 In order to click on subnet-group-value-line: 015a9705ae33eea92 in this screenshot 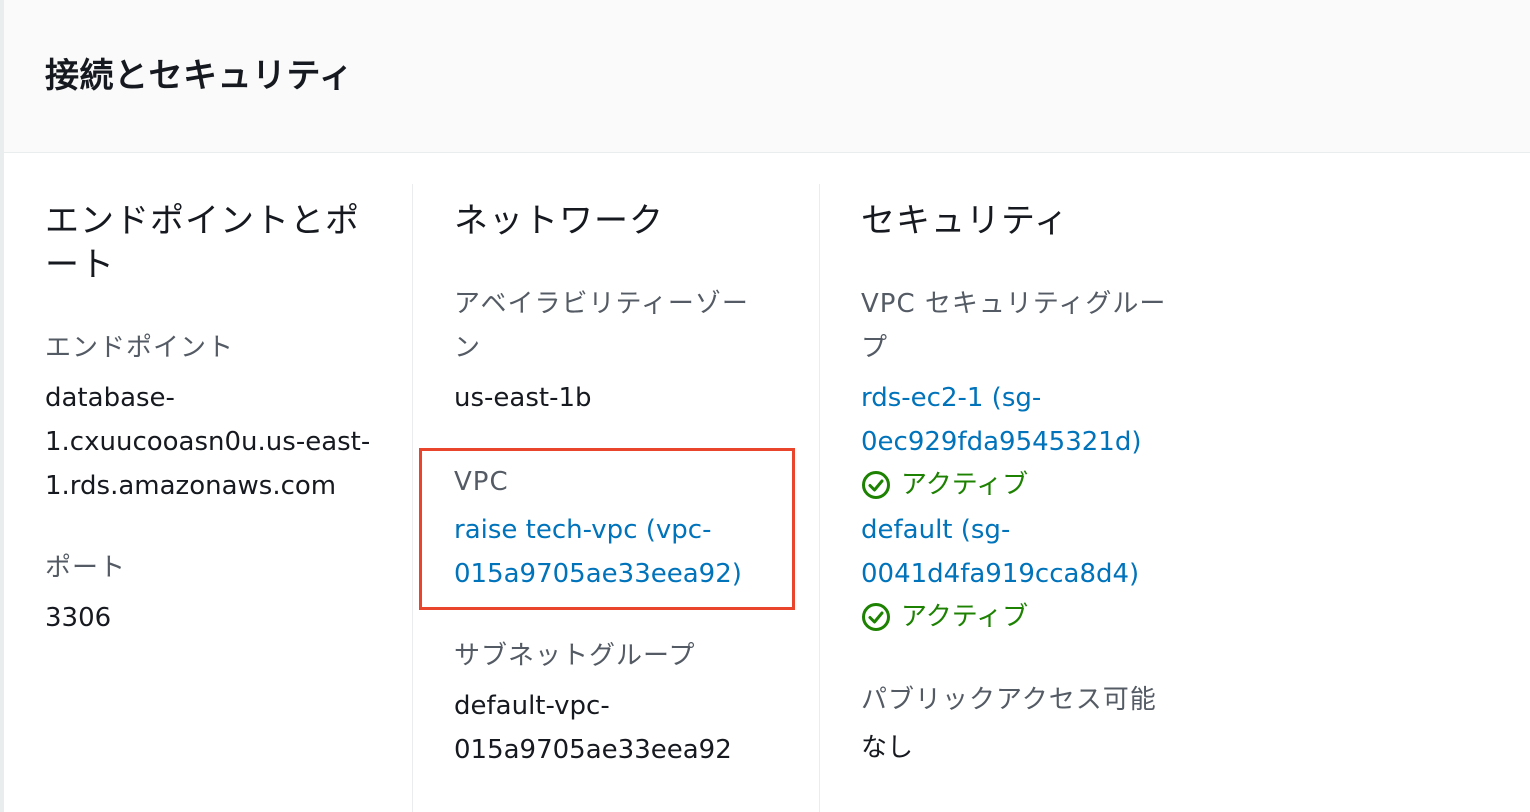, I will do `click(593, 750)`.